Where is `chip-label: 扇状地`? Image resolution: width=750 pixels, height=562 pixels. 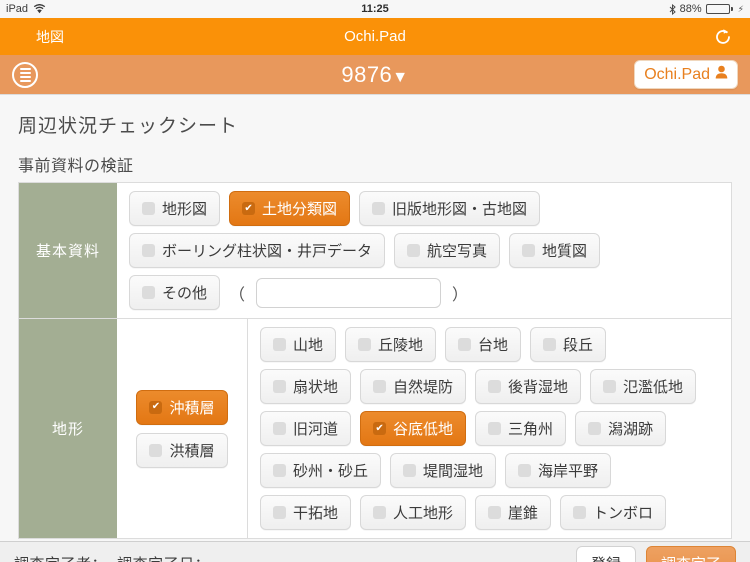 chip-label: 扇状地 is located at coordinates (316, 387).